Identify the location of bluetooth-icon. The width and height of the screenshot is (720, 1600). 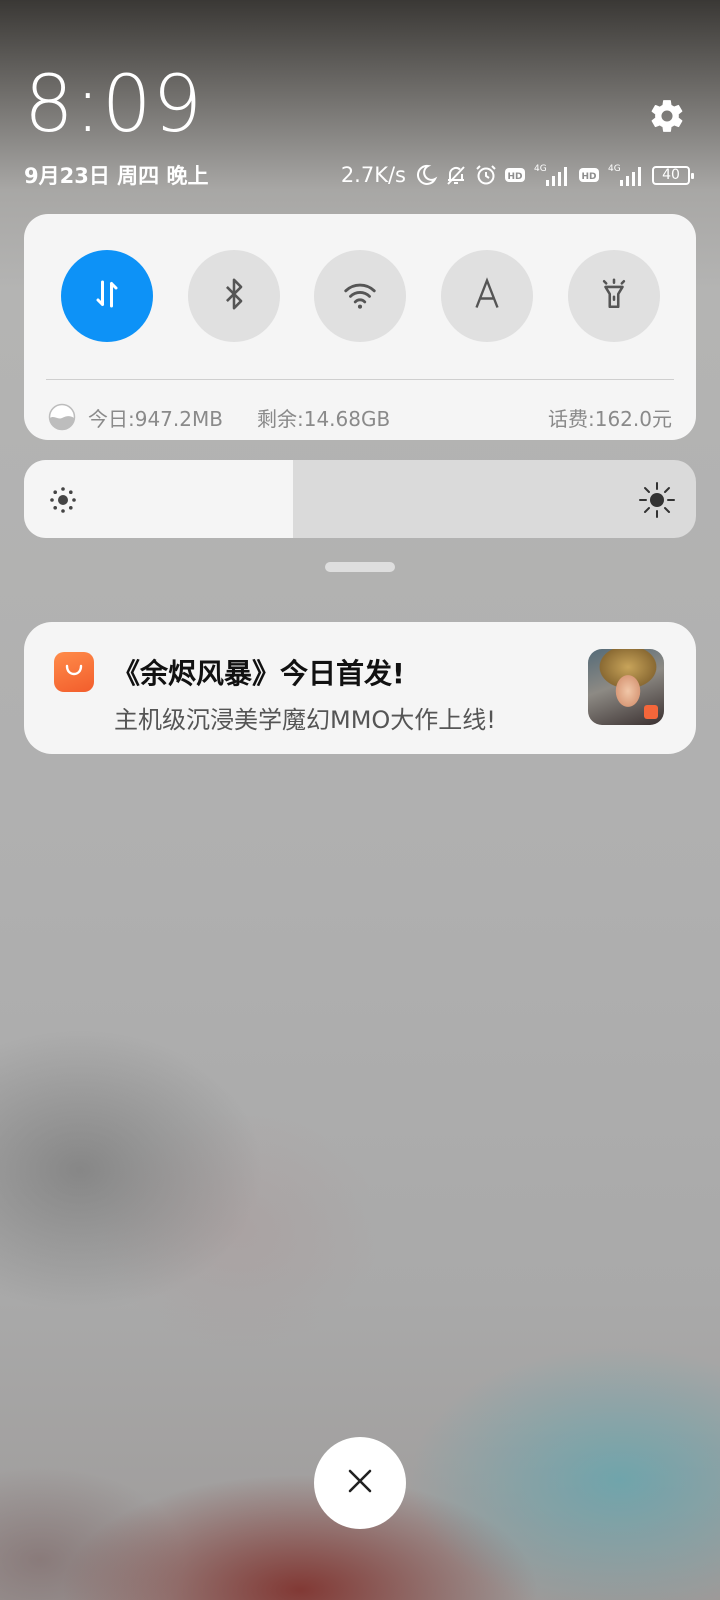
(234, 296).